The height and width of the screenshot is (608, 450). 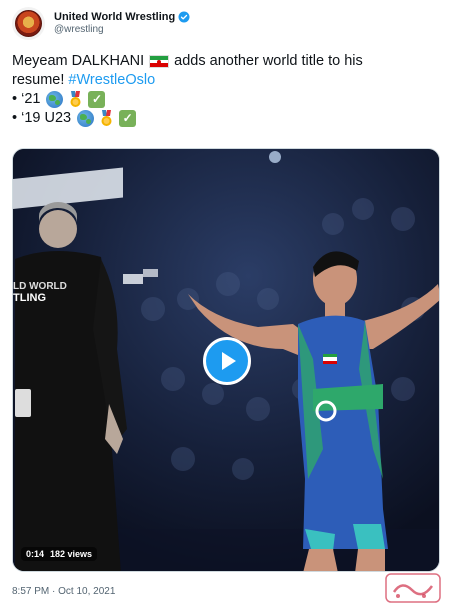 I want to click on play-button, so click(x=227, y=361).